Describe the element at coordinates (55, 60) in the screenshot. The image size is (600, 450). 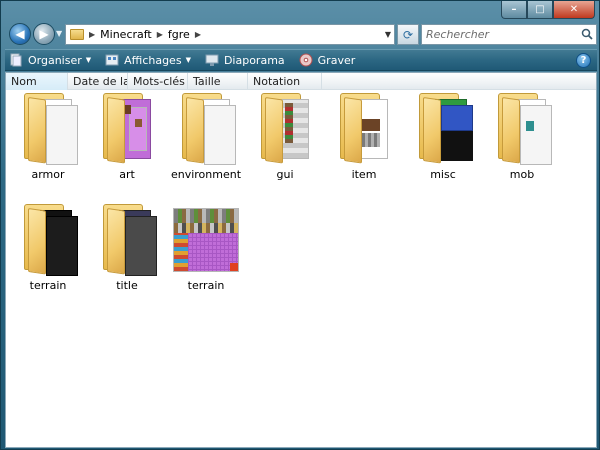
I see `organiser-label: Organiser` at that location.